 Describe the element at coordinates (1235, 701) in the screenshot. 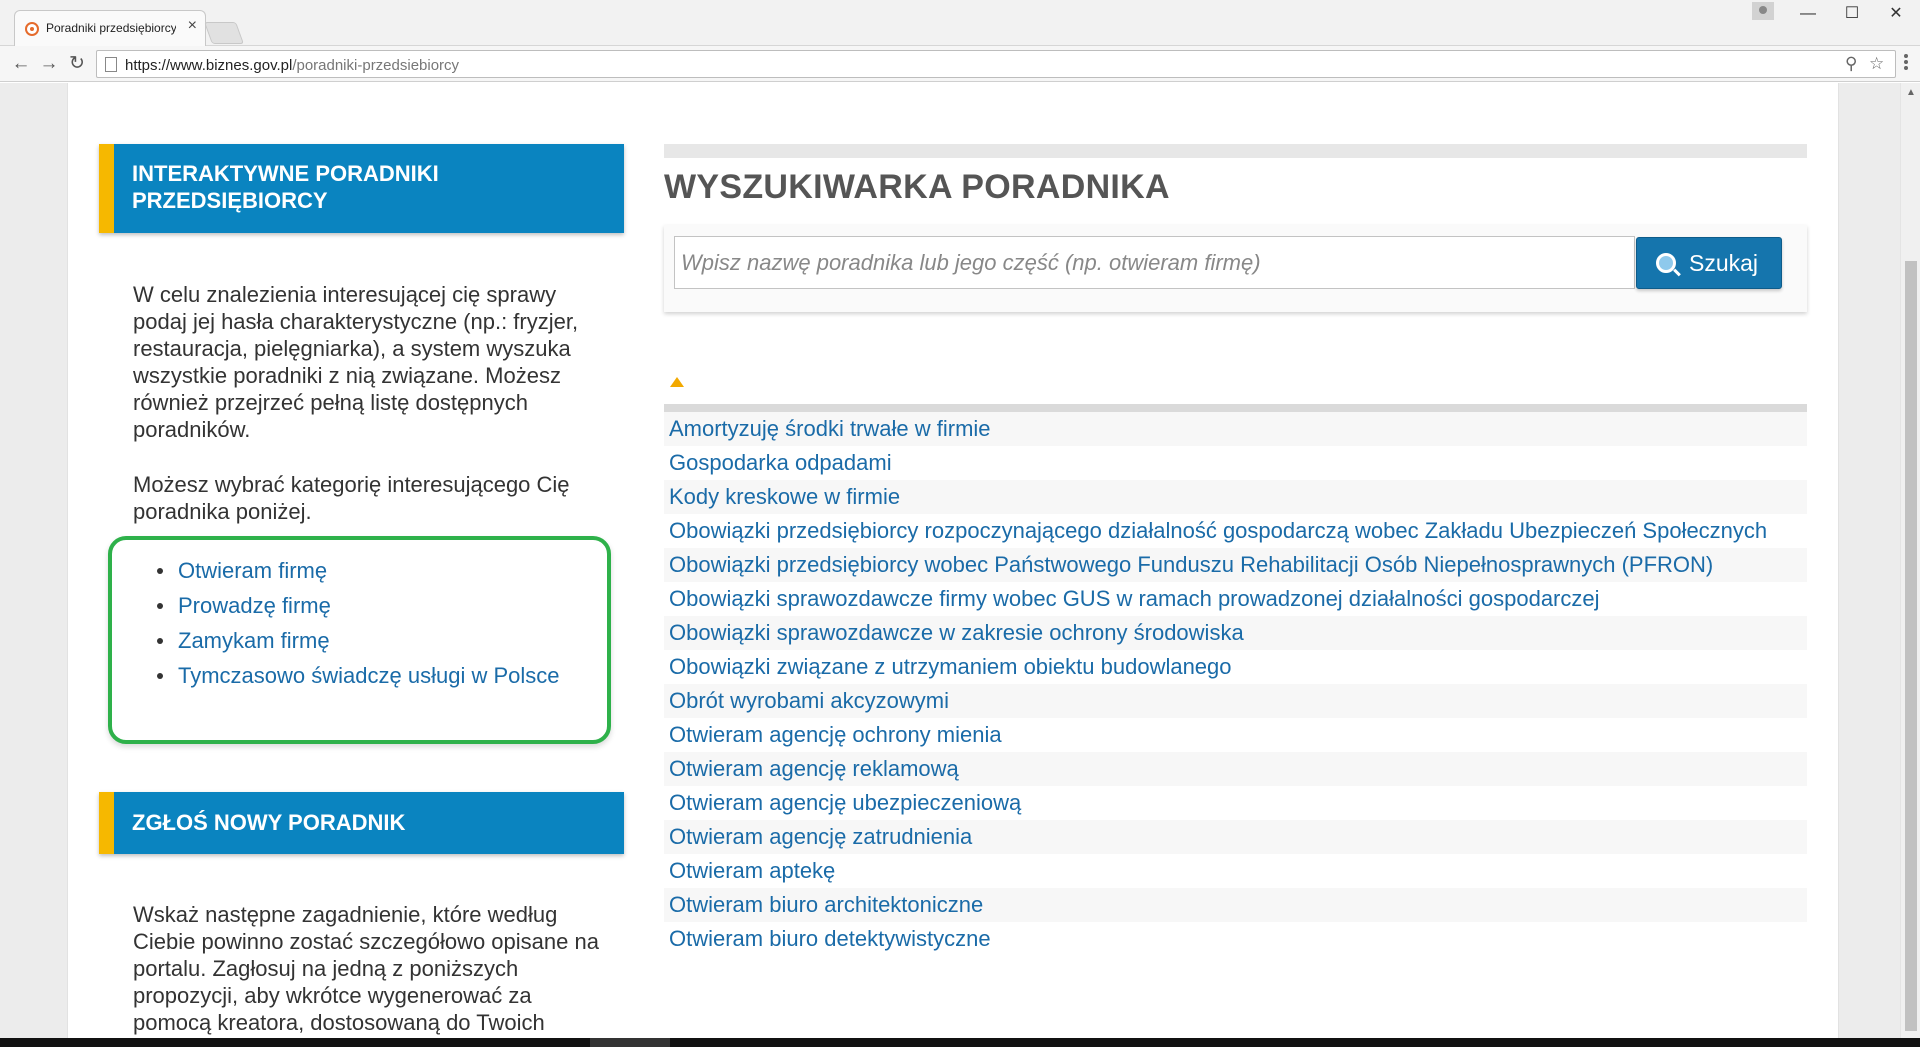

I see `guide-link: Obrót wyrobami akcyzowymi` at that location.